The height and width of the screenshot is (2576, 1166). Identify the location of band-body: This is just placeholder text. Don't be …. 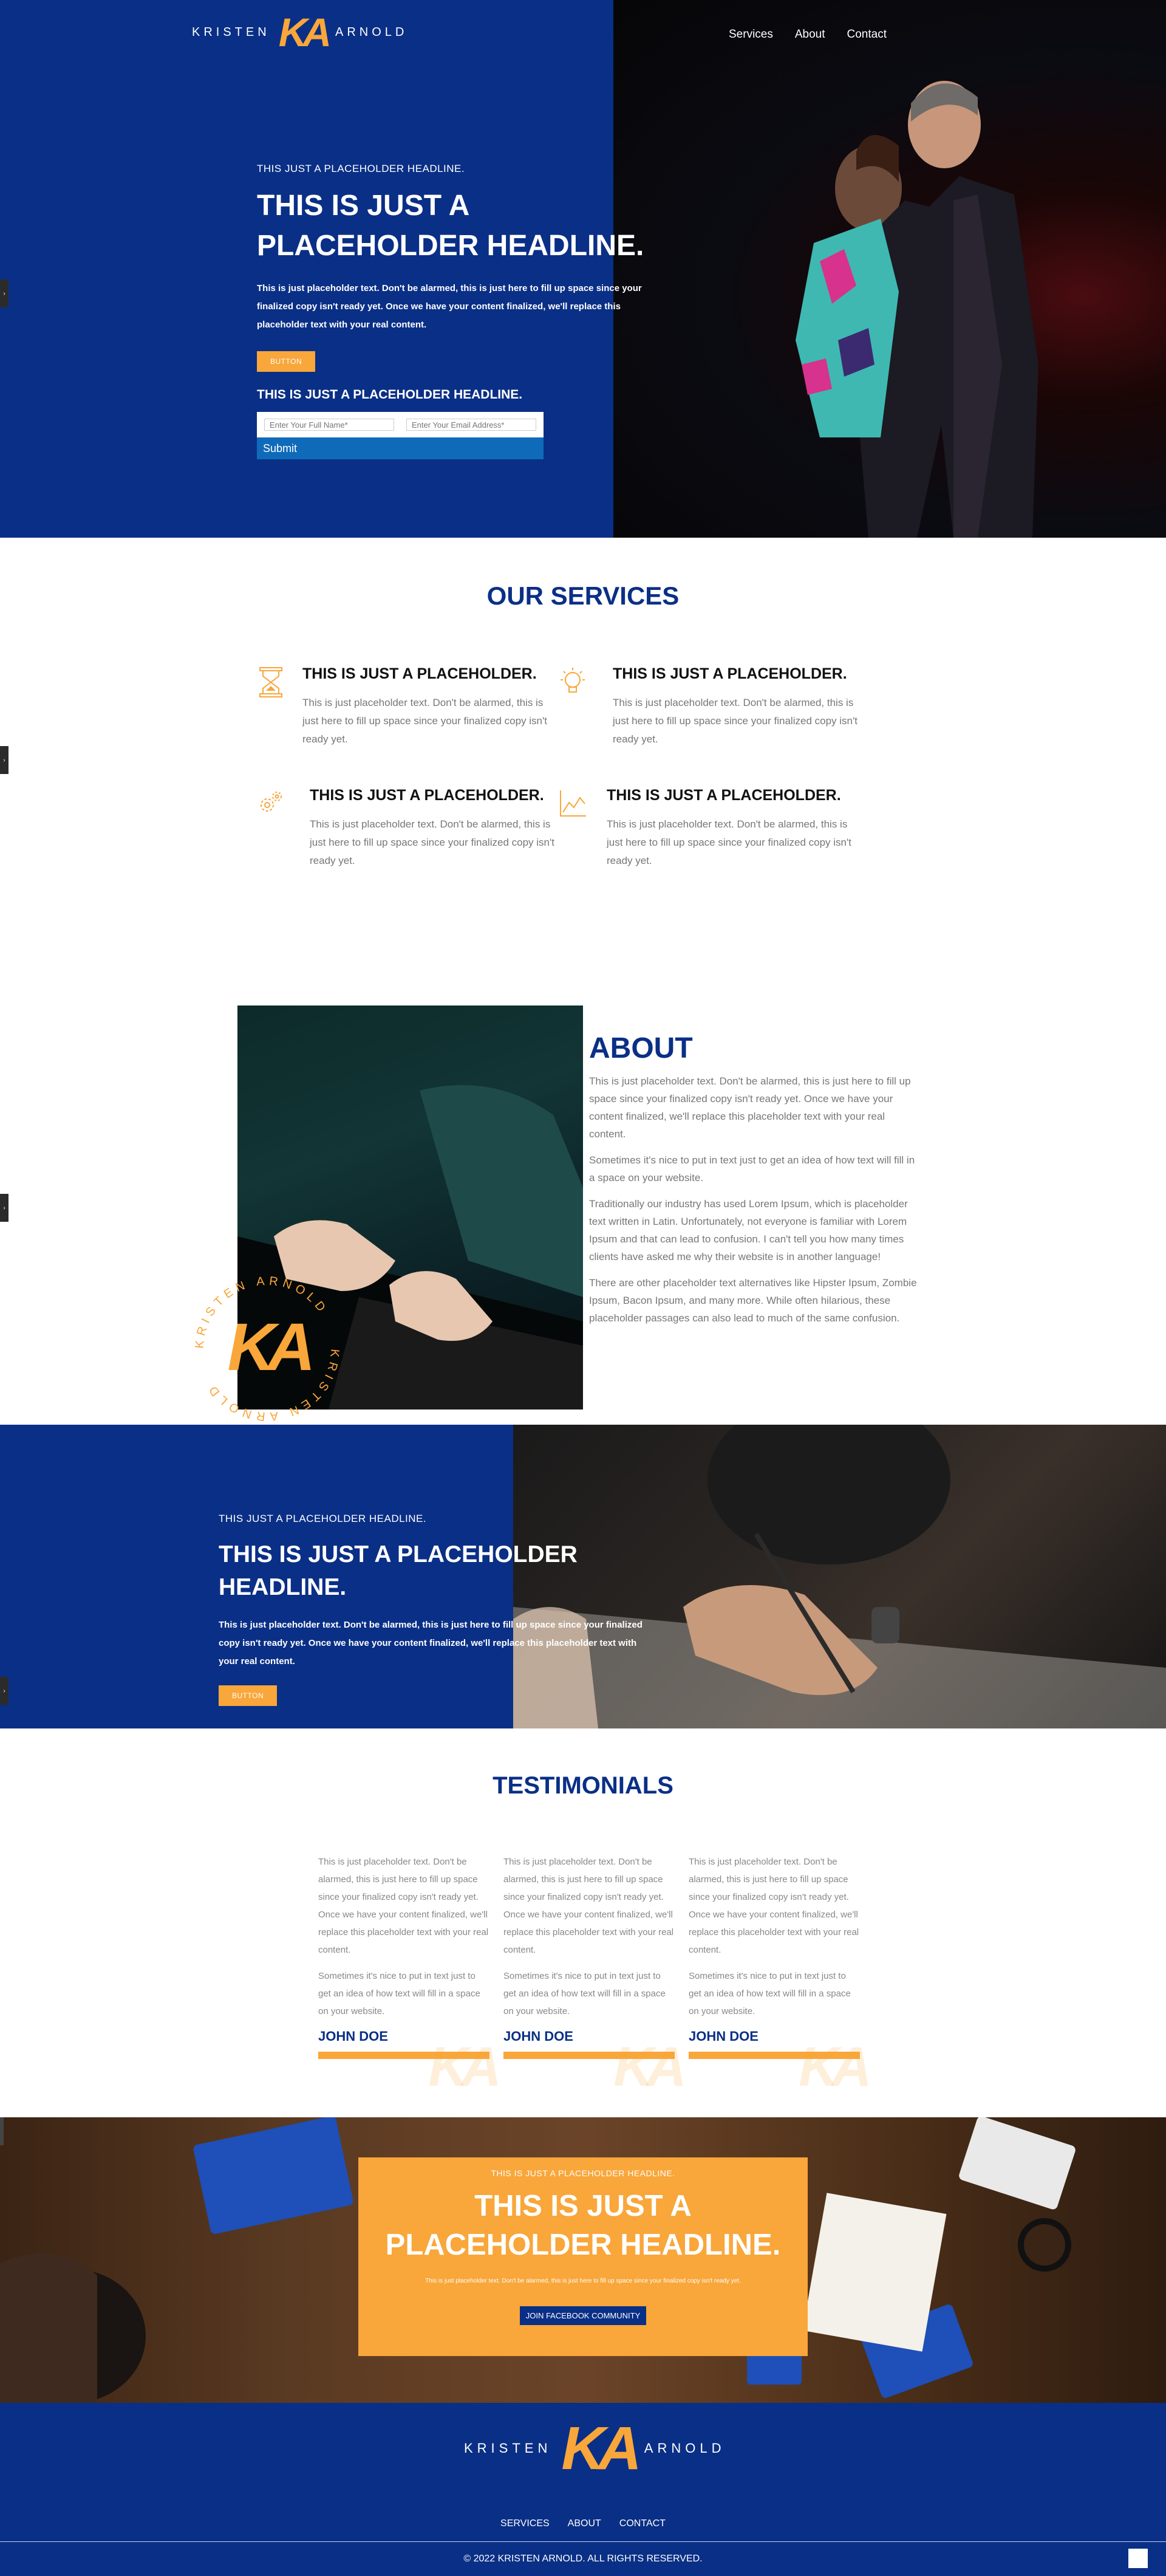
(431, 1643).